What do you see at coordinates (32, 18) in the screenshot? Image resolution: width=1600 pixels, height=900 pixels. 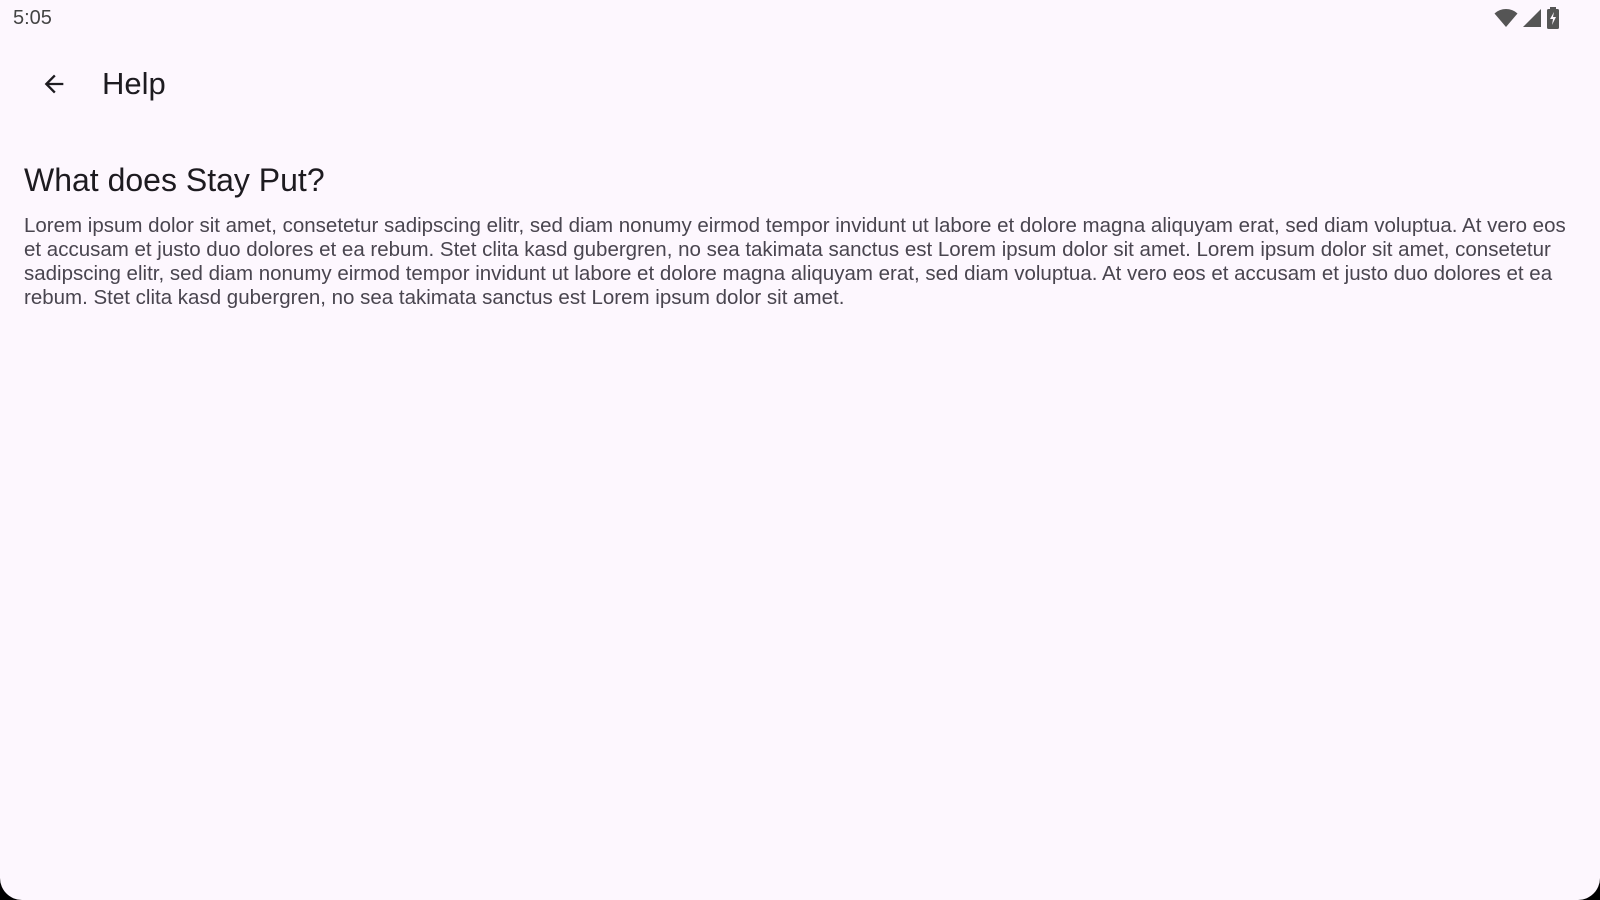 I see `status-time: 5:05` at bounding box center [32, 18].